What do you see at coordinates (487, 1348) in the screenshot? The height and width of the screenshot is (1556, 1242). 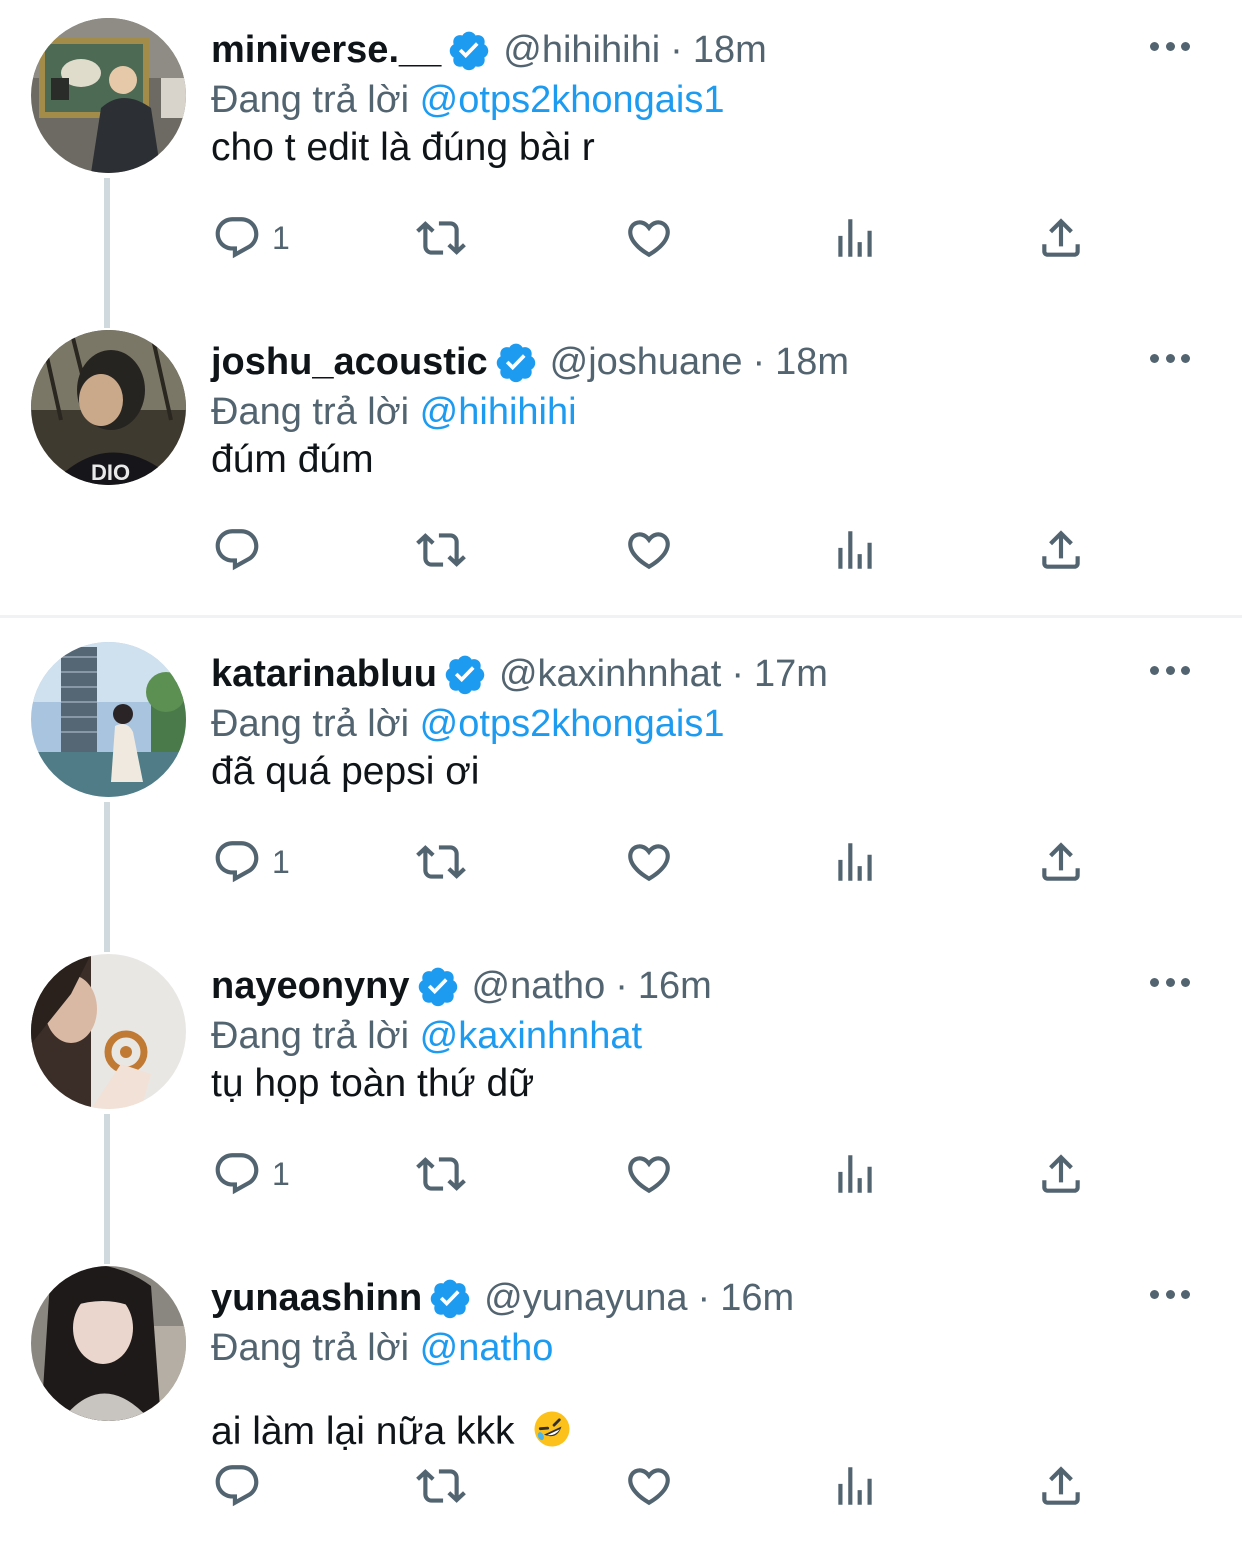 I see `mention-link: @natho` at bounding box center [487, 1348].